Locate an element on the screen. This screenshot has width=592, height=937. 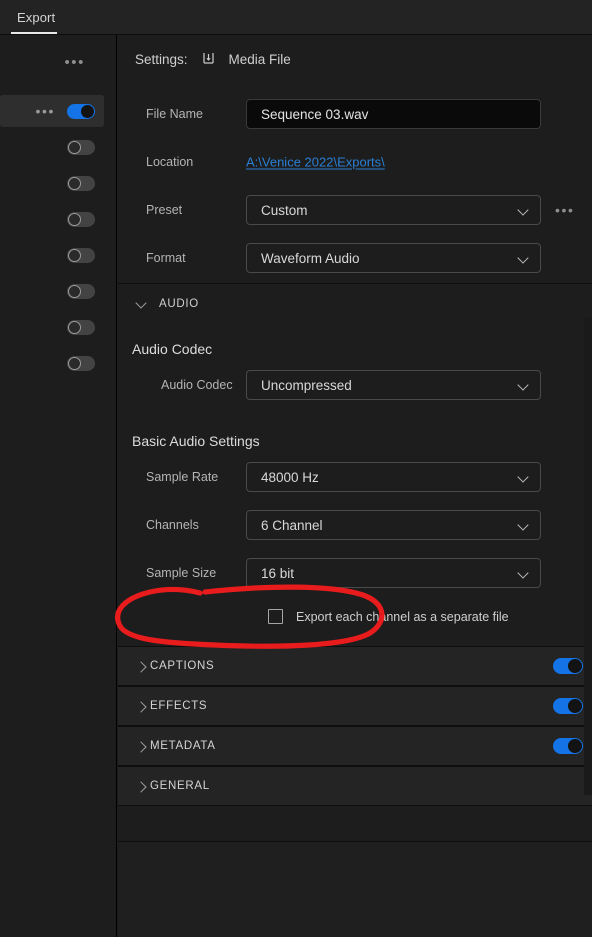
export-each-channel-checkbox is located at coordinates (275, 616).